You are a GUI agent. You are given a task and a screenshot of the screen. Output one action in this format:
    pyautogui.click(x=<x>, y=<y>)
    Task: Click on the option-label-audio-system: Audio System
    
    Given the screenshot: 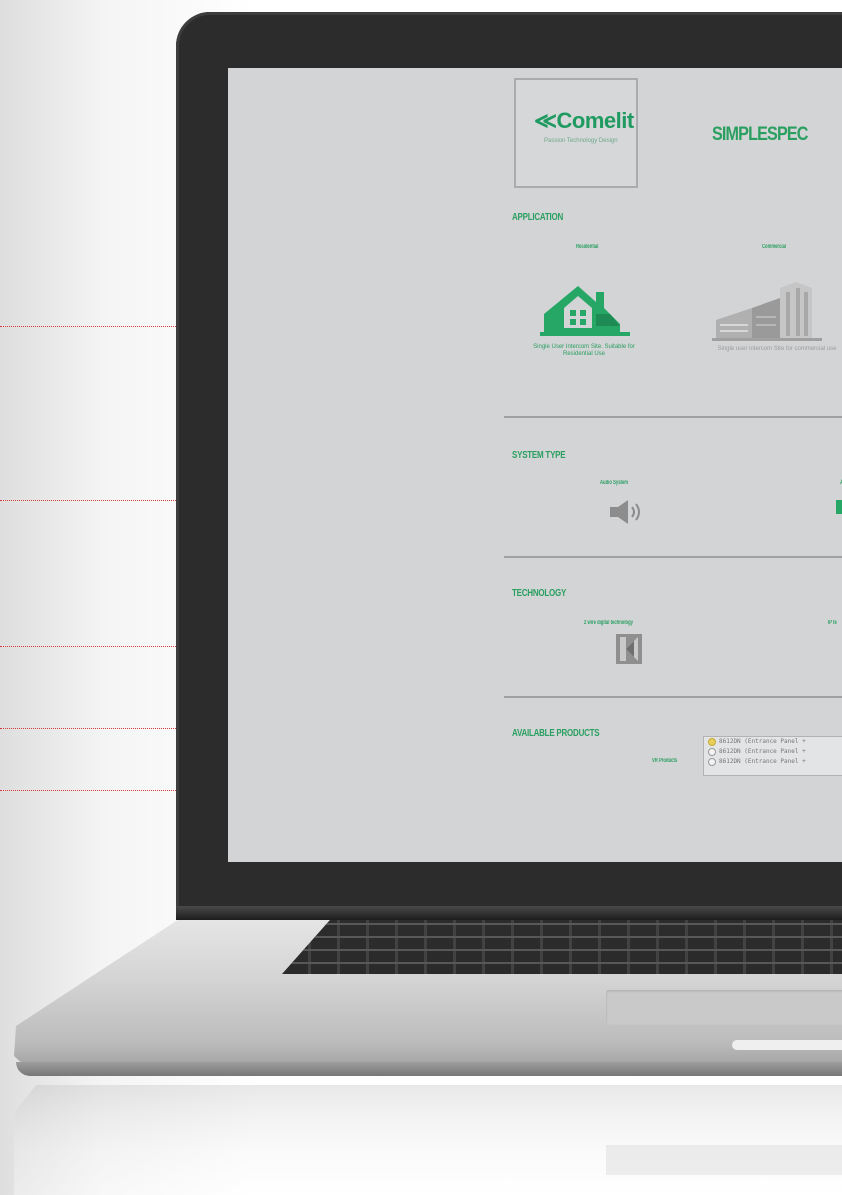 What is the action you would take?
    pyautogui.click(x=614, y=483)
    